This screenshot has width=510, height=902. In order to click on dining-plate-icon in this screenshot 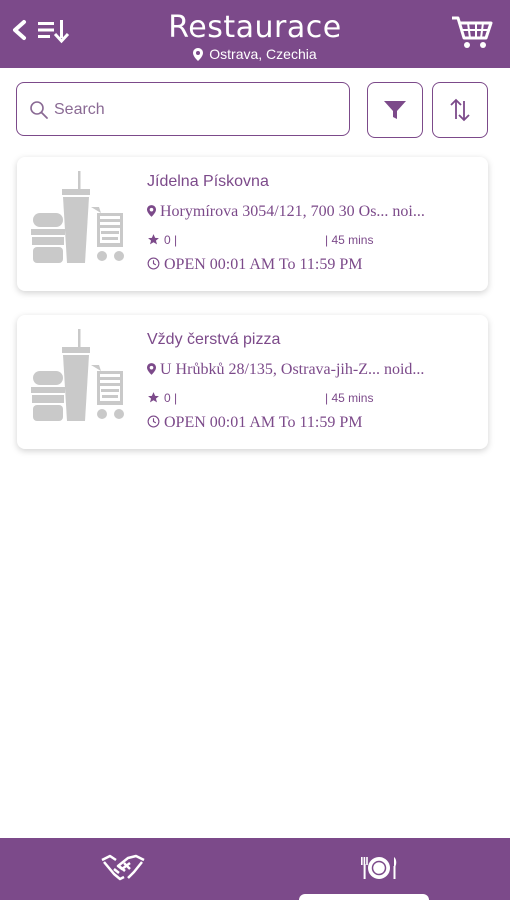, I will do `click(379, 868)`.